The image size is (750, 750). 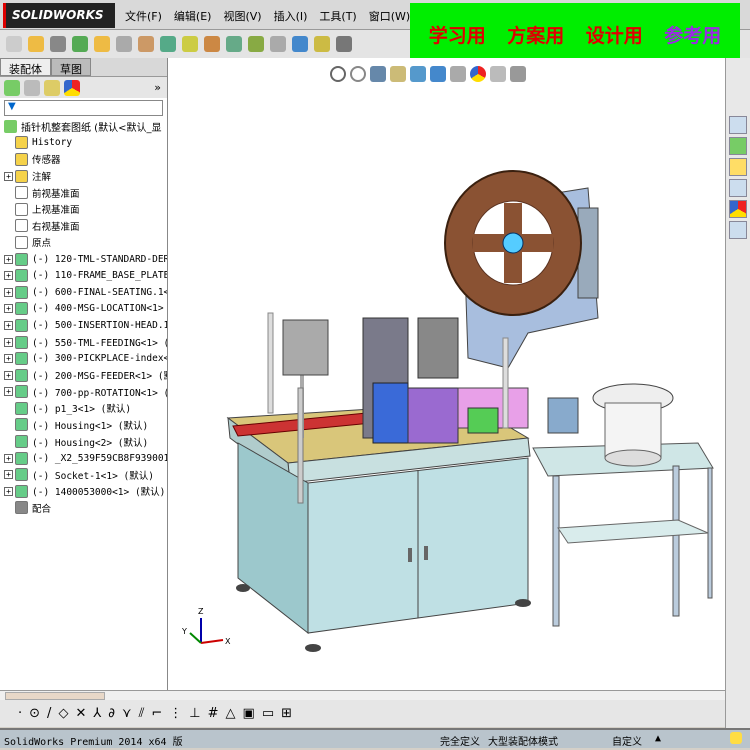 What do you see at coordinates (71, 67) in the screenshot?
I see `tab-sketch: 草图` at bounding box center [71, 67].